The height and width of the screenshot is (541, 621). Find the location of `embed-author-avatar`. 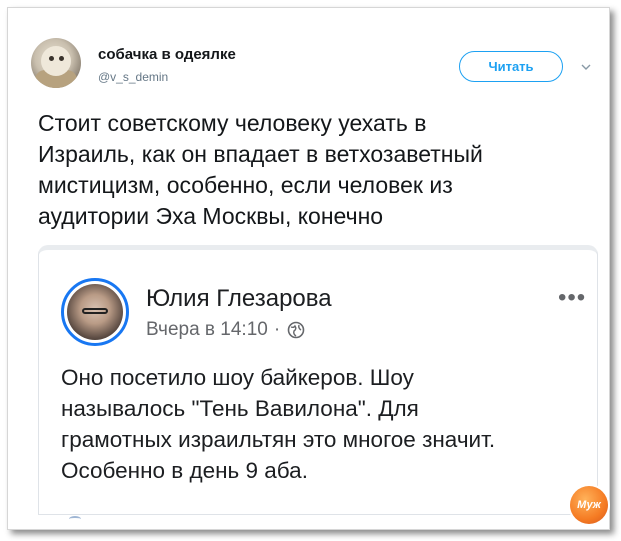

embed-author-avatar is located at coordinates (95, 312).